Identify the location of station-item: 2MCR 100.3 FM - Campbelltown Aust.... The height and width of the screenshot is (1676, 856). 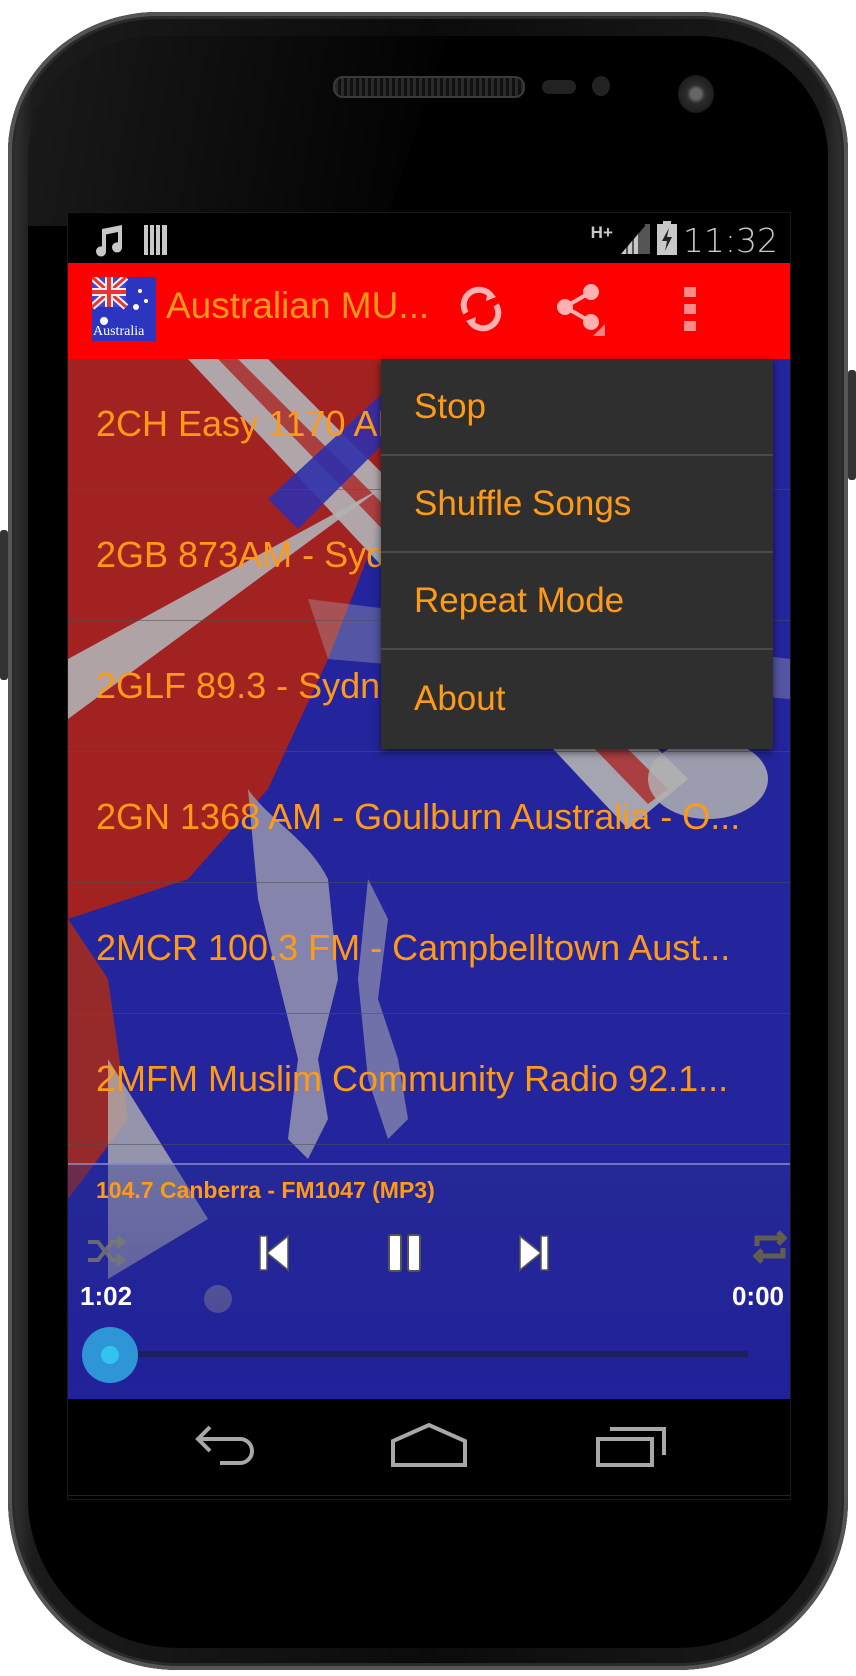
(429, 948).